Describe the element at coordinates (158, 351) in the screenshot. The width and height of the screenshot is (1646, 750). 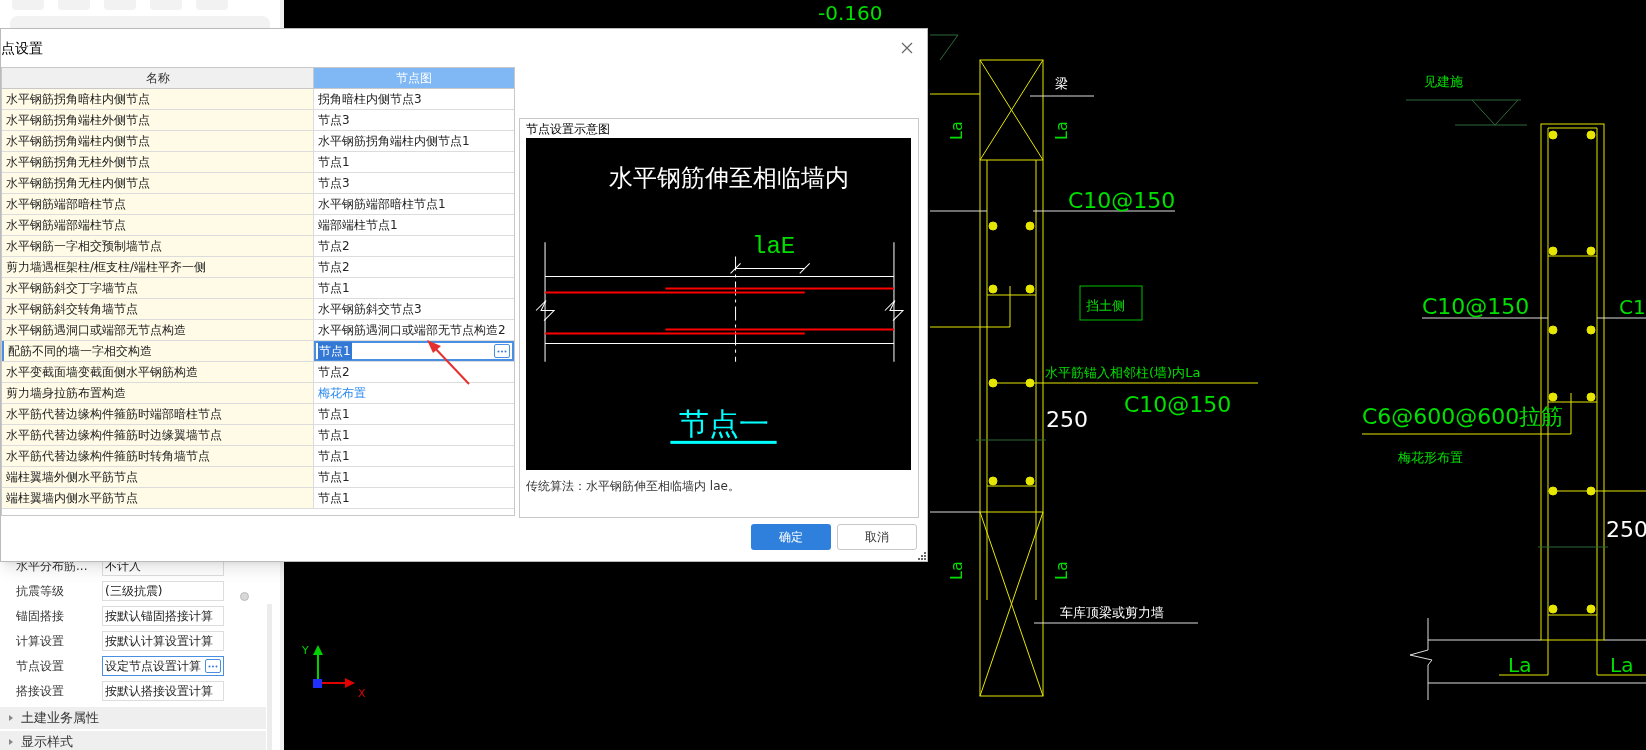
I see `table-cell: 配筋不同的墙一字相交构造` at that location.